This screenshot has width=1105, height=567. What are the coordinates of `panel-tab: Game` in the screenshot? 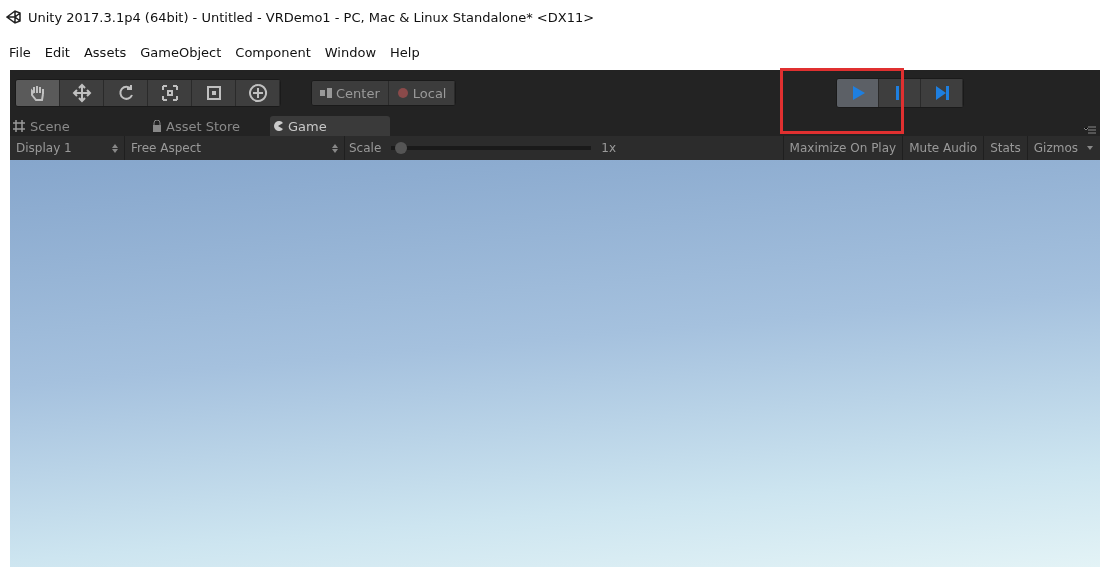 It's located at (330, 126).